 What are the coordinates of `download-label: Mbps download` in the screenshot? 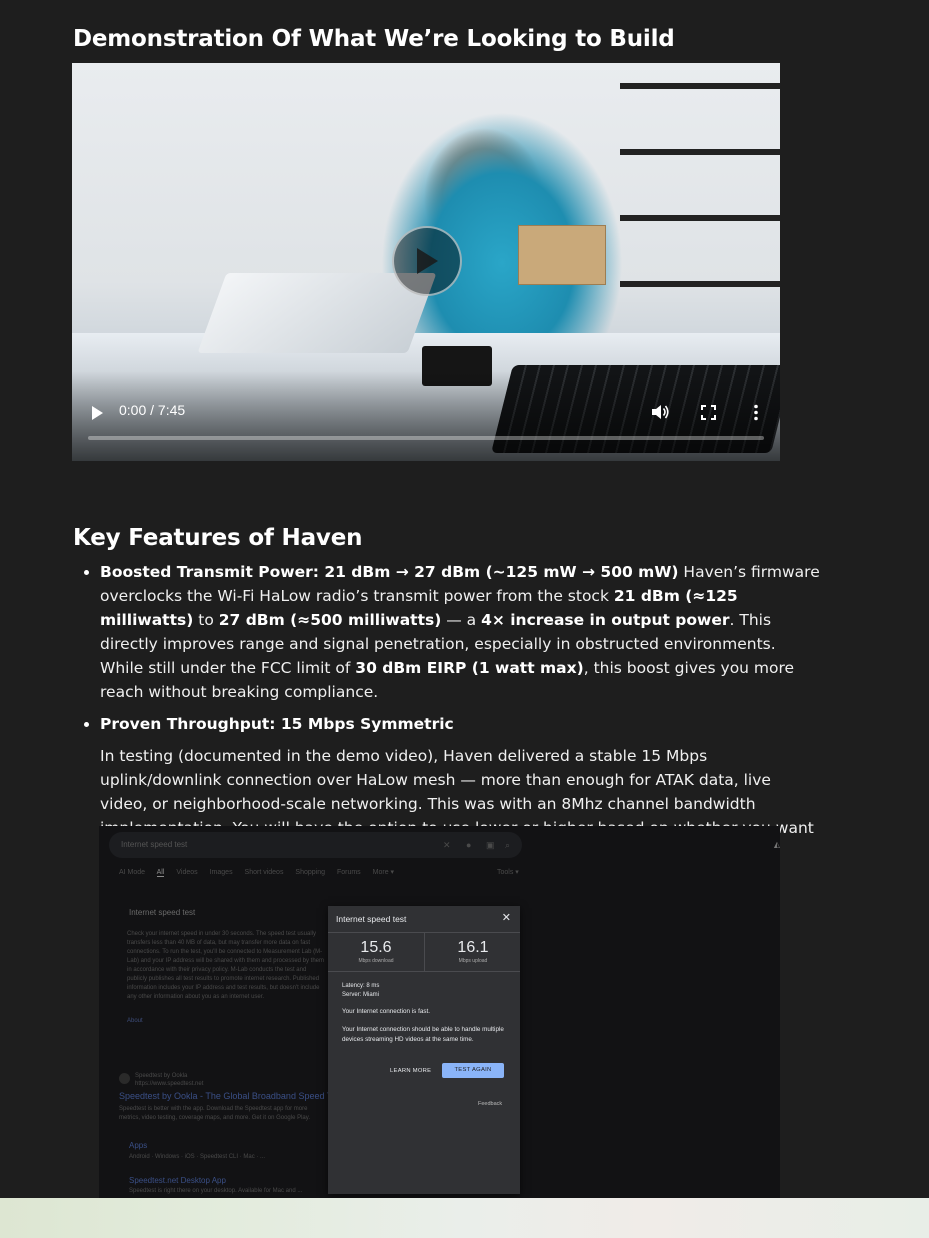 It's located at (376, 961).